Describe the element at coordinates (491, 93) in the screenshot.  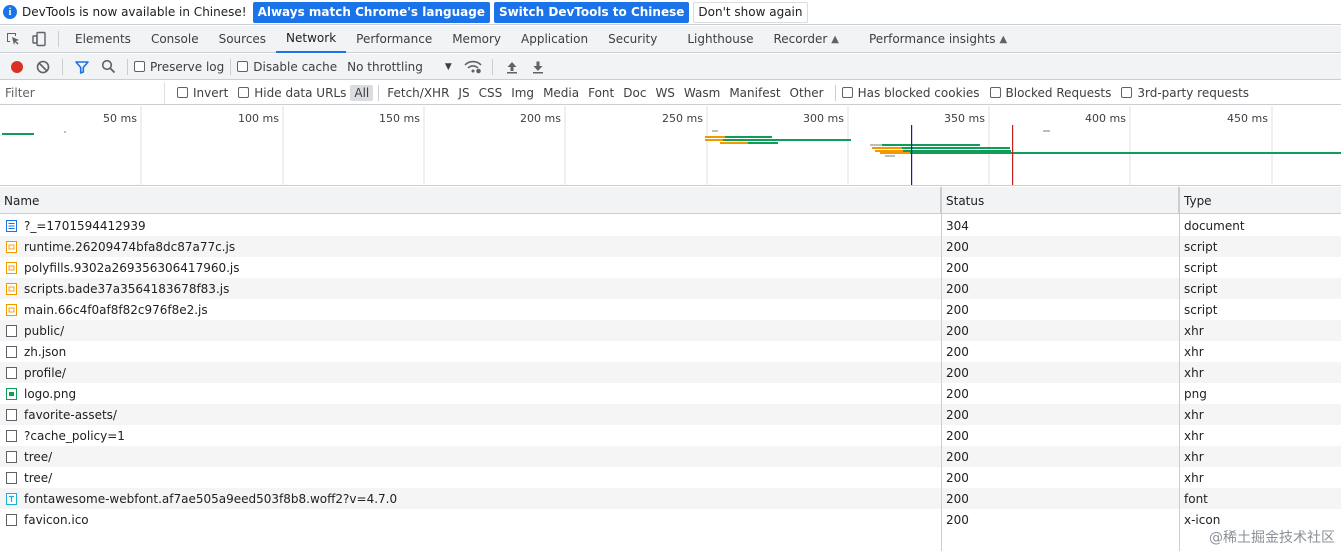
I see `filter-type-css: CSS` at that location.